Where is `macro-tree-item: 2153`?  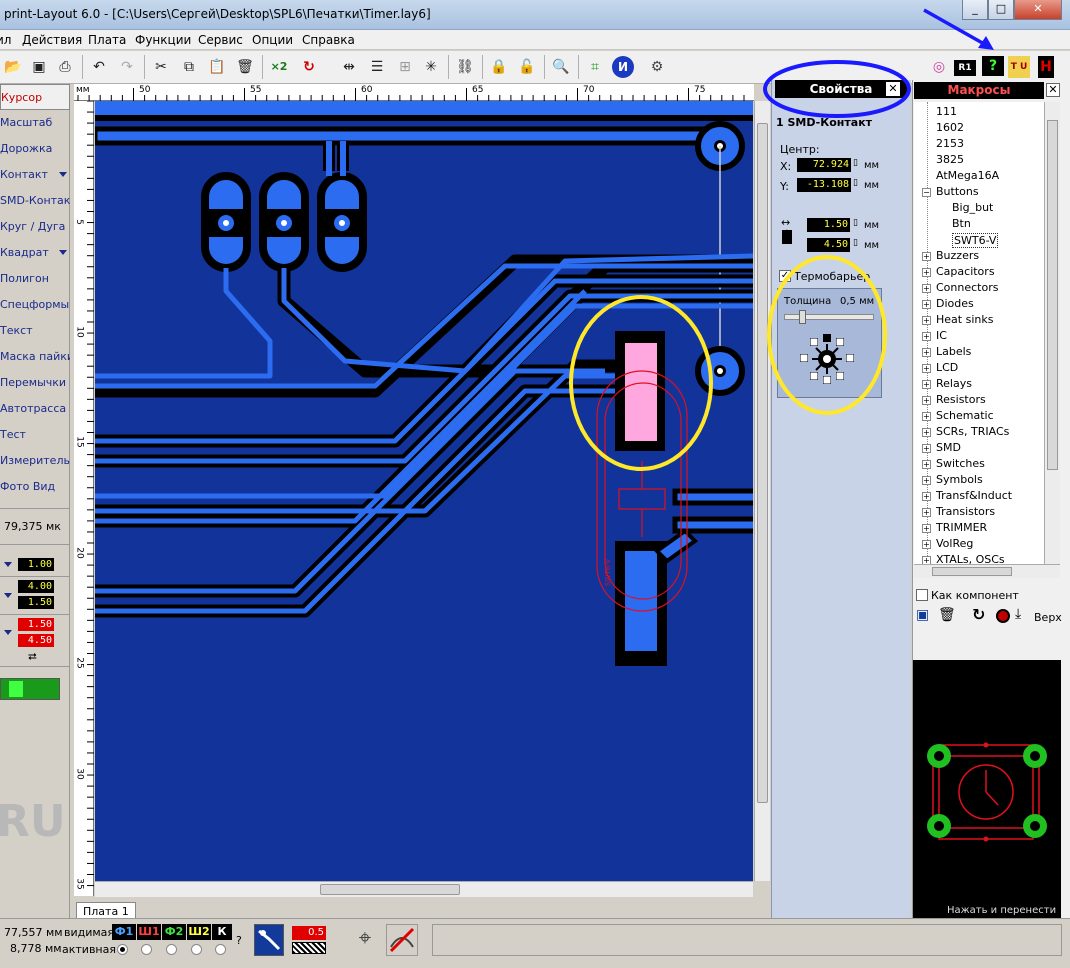 macro-tree-item: 2153 is located at coordinates (950, 143).